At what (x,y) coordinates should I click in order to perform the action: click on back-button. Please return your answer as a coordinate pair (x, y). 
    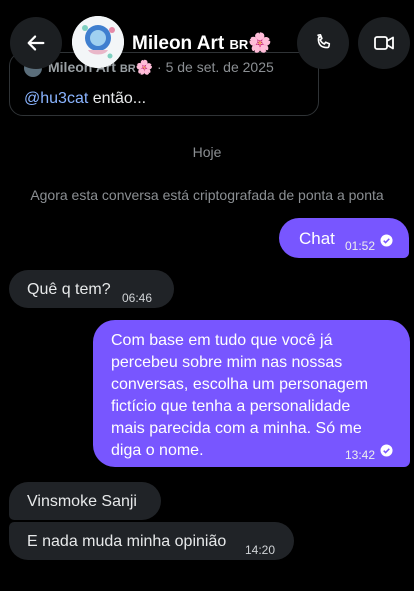
    Looking at the image, I should click on (36, 43).